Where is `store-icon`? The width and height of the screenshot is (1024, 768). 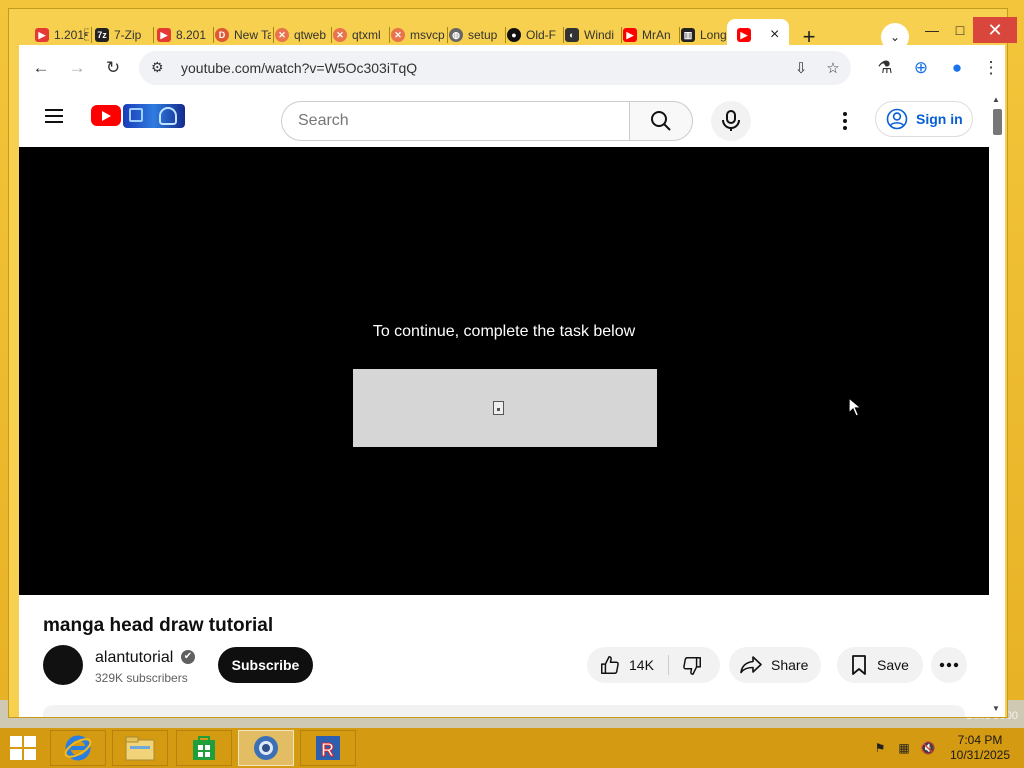 store-icon is located at coordinates (204, 748).